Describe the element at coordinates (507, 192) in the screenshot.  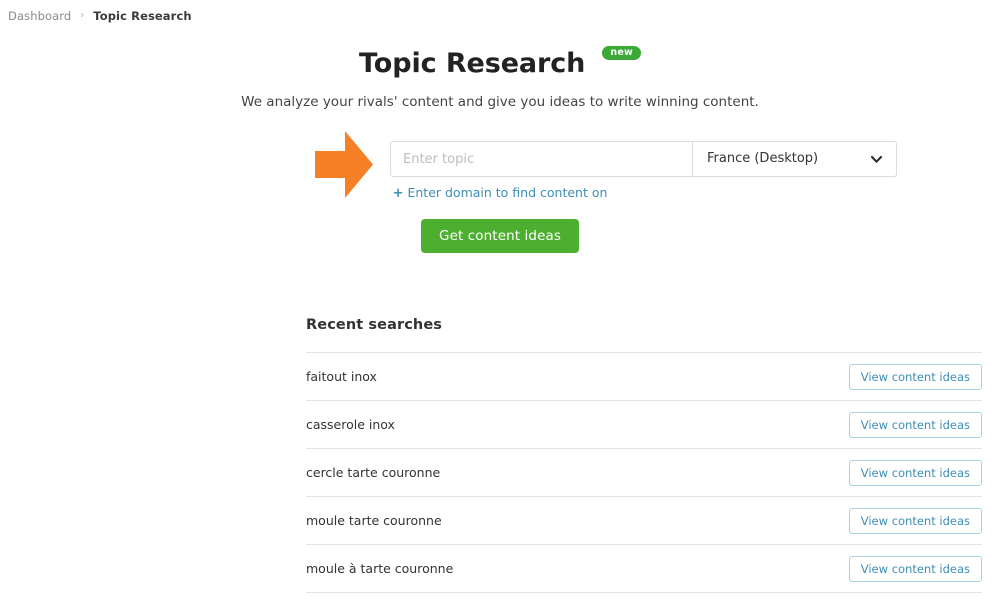
I see `enter-domain-link-label: Enter domain to find content on` at that location.